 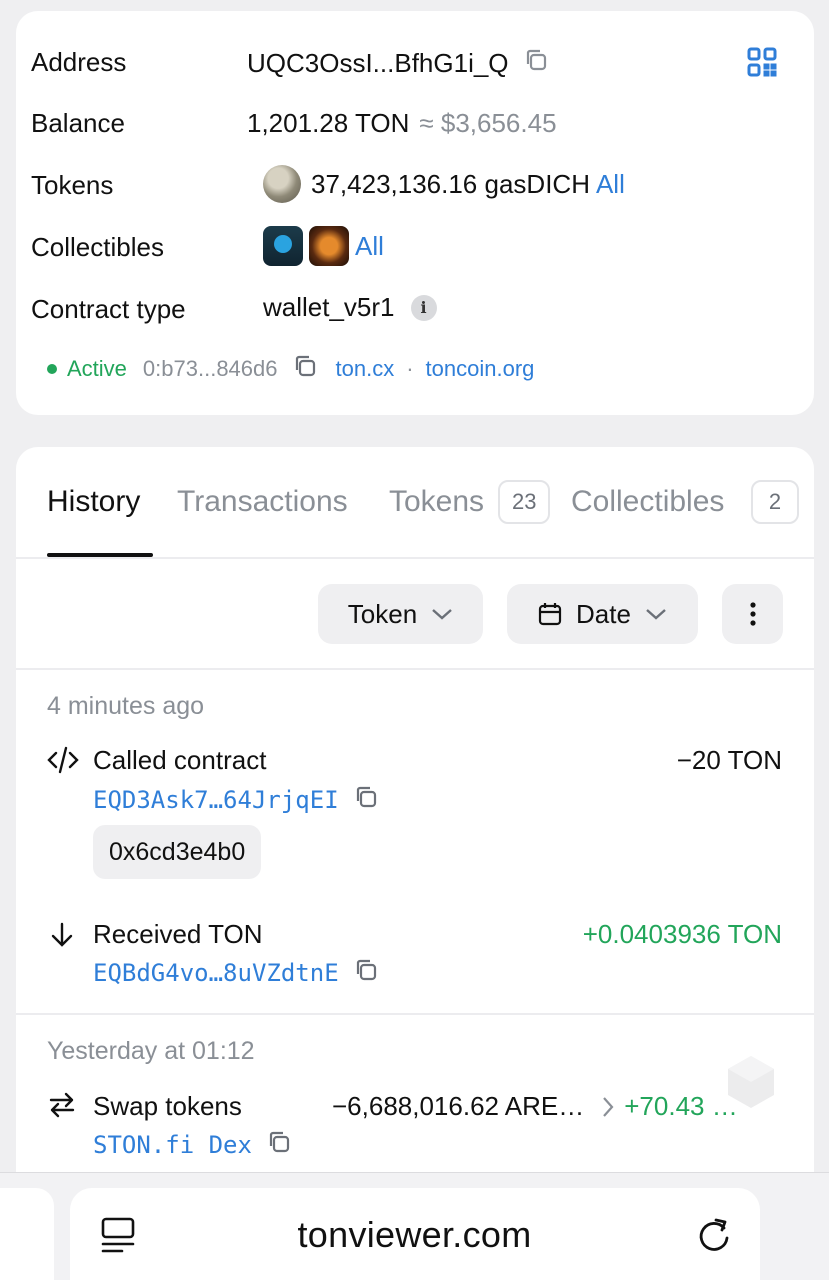 What do you see at coordinates (151, 1051) in the screenshot?
I see `group-date: Yesterday at 01:12` at bounding box center [151, 1051].